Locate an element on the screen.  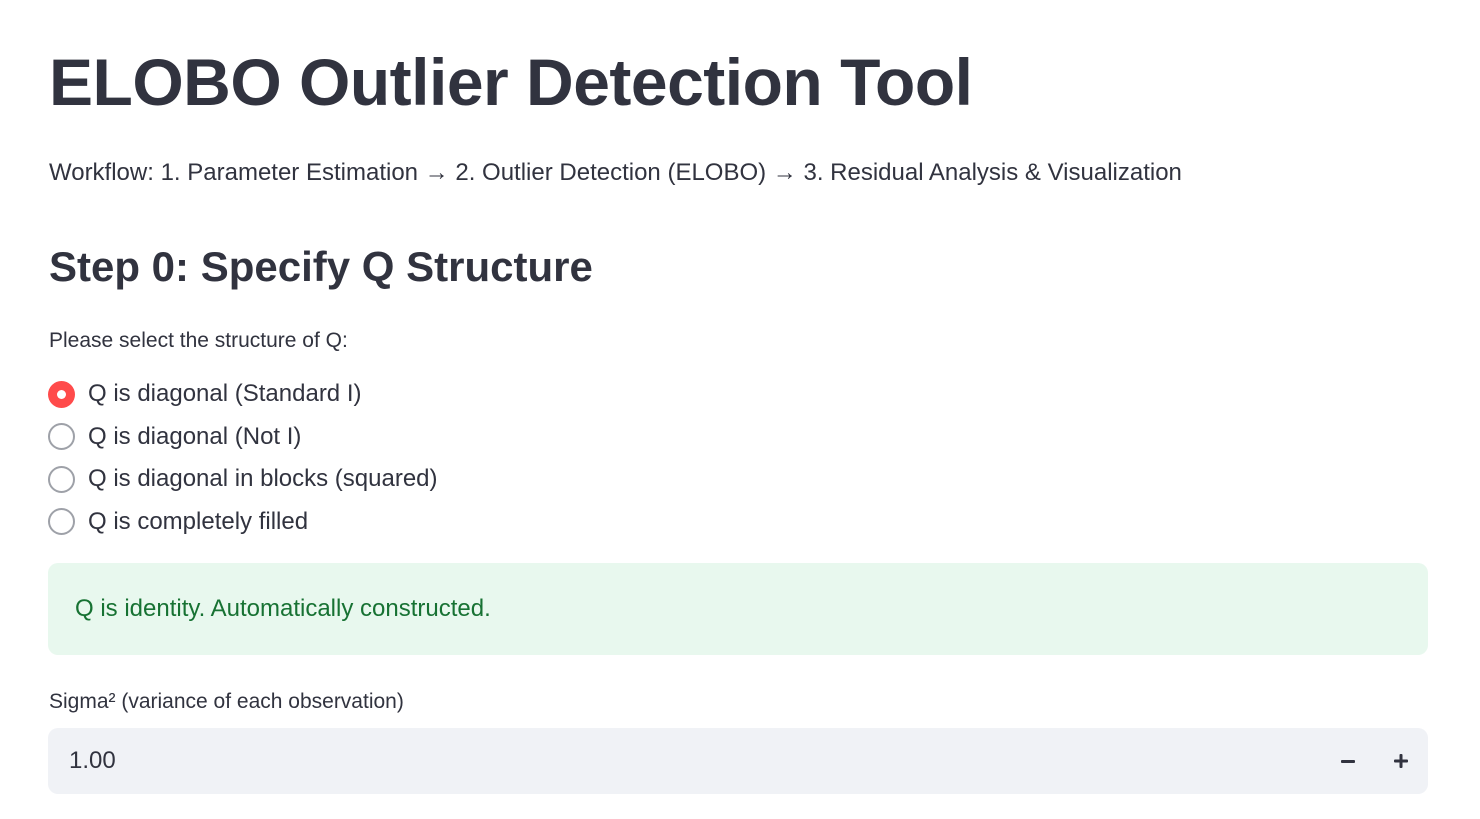
page-title: ELOBO Outlier Detection Tool is located at coordinates (511, 82).